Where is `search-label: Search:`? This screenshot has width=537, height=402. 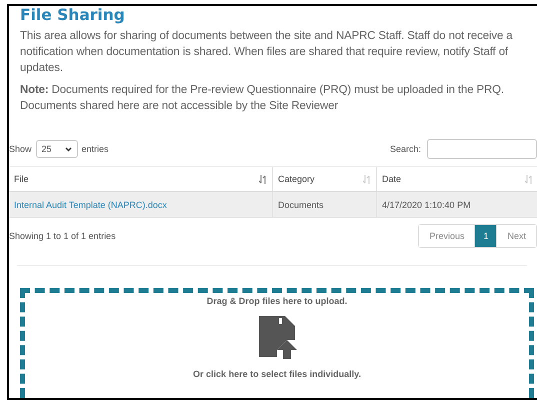
search-label: Search: is located at coordinates (405, 149).